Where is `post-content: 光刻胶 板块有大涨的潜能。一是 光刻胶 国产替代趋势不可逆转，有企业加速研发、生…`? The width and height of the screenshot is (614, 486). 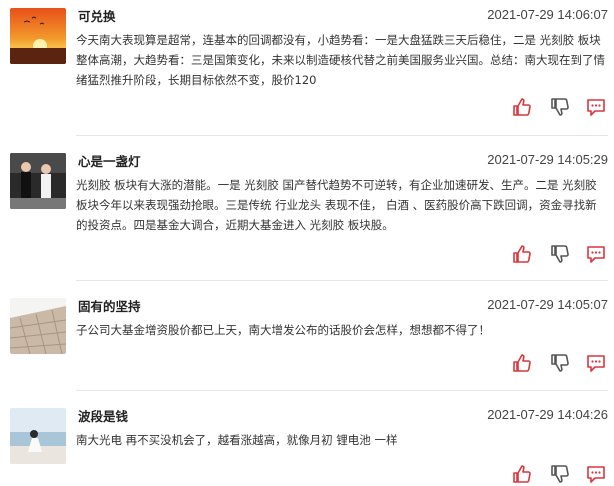 post-content: 光刻胶 板块有大涨的潜能。一是 光刻胶 国产替代趋势不可逆转，有企业加速研发、生… is located at coordinates (336, 205).